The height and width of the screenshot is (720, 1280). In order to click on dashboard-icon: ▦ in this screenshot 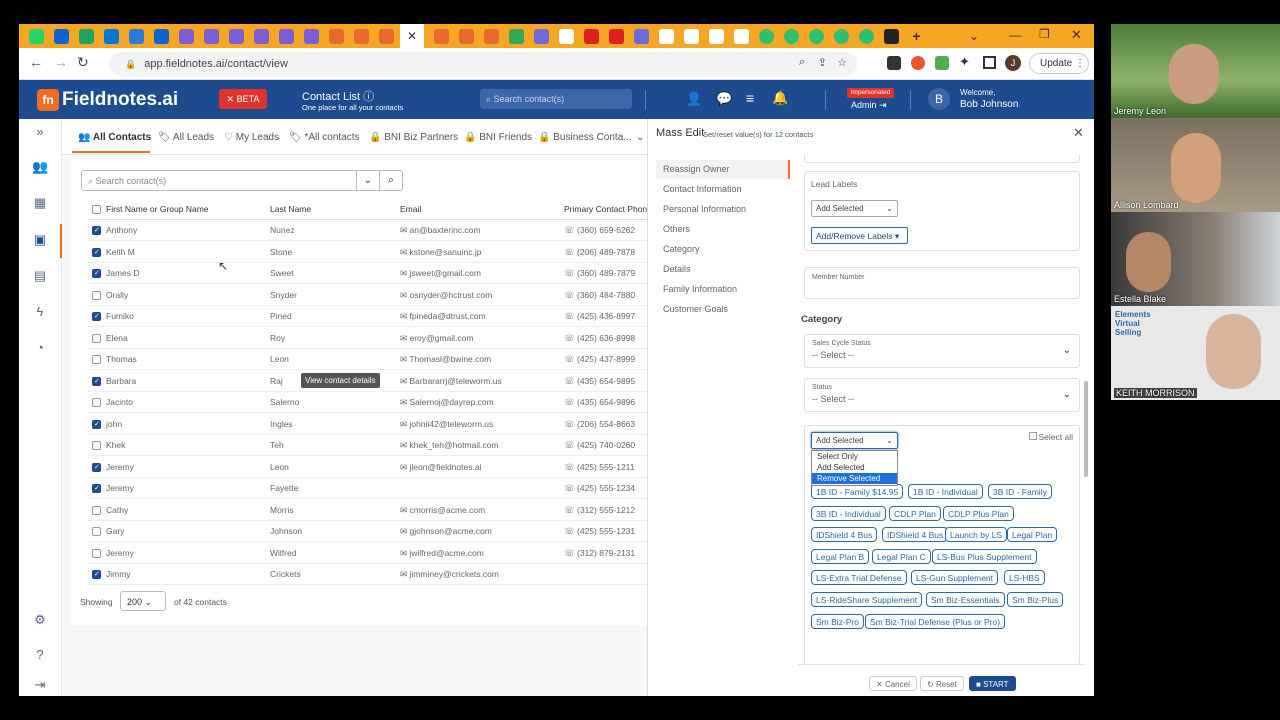, I will do `click(40, 203)`.